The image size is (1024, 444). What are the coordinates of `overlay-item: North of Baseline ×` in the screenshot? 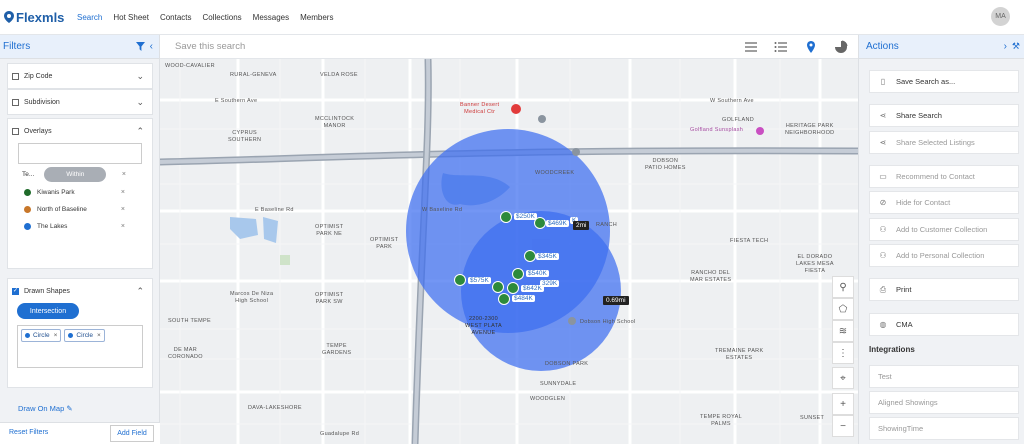 It's located at (80, 209).